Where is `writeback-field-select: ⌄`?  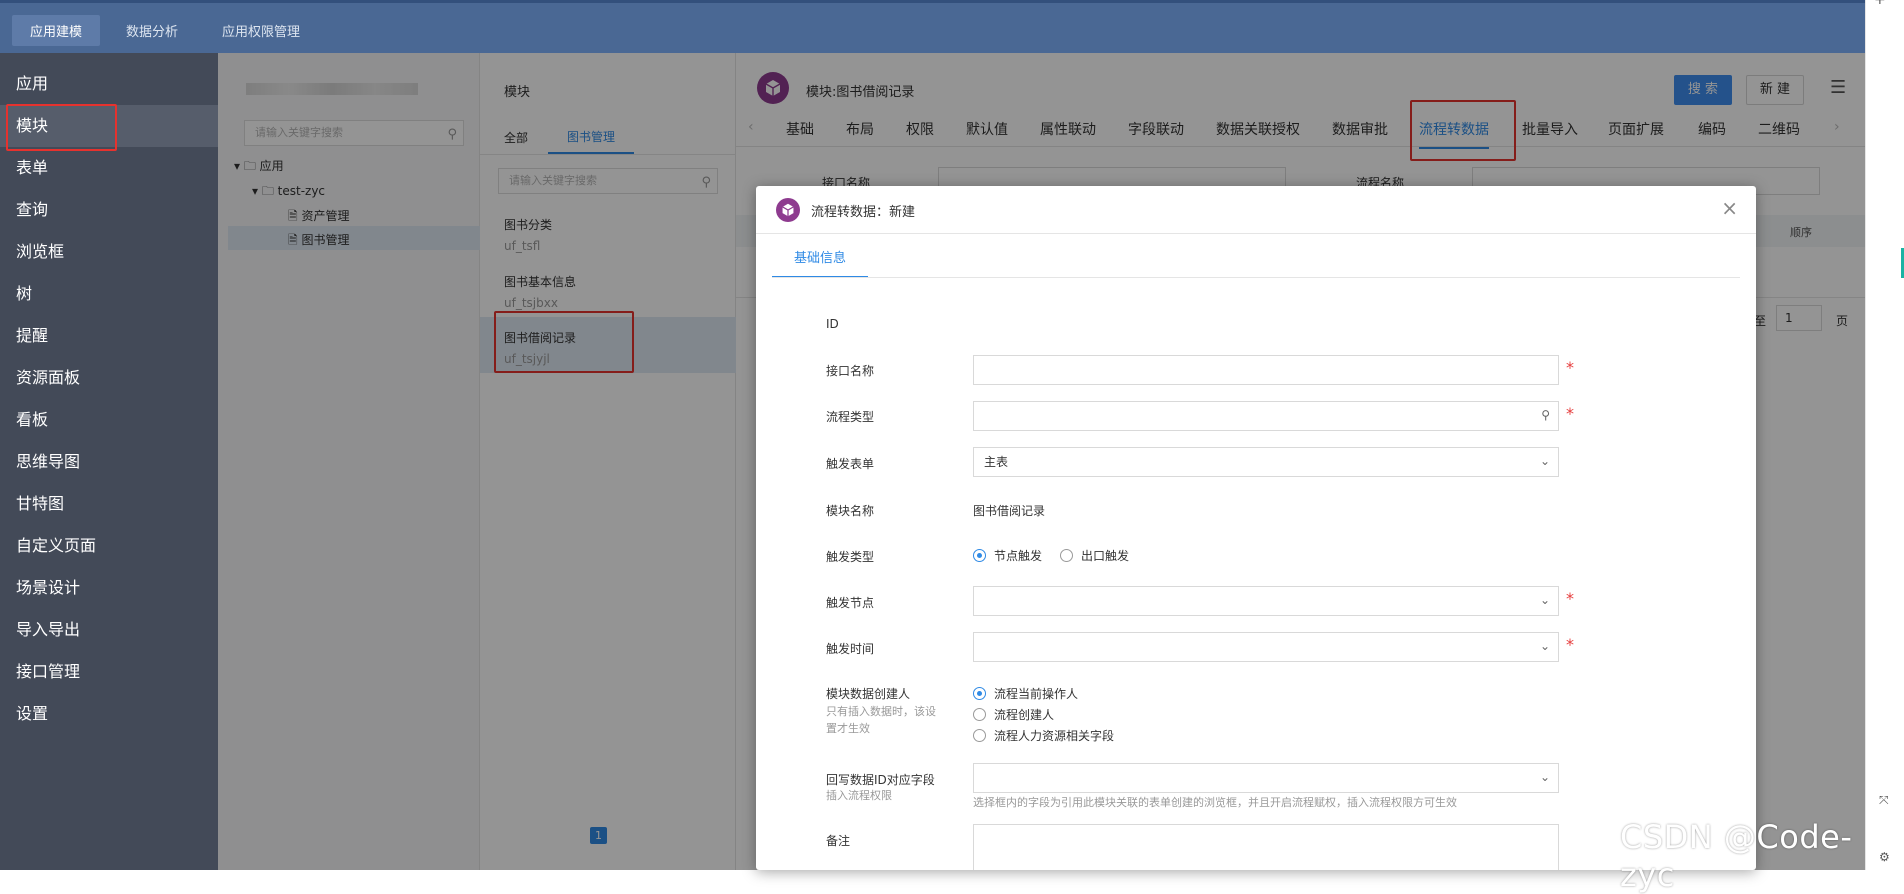
writeback-field-select: ⌄ is located at coordinates (1266, 778).